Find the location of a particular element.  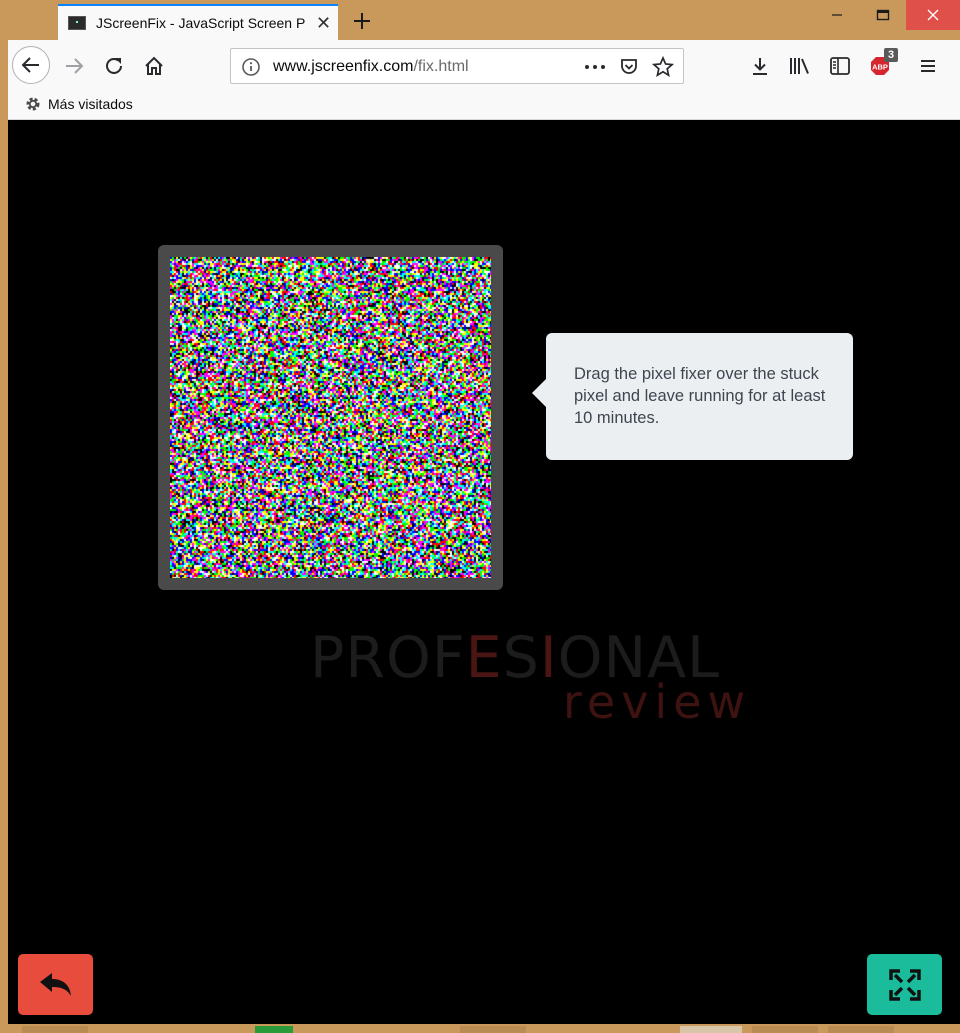

monitor-icon is located at coordinates (77, 23).